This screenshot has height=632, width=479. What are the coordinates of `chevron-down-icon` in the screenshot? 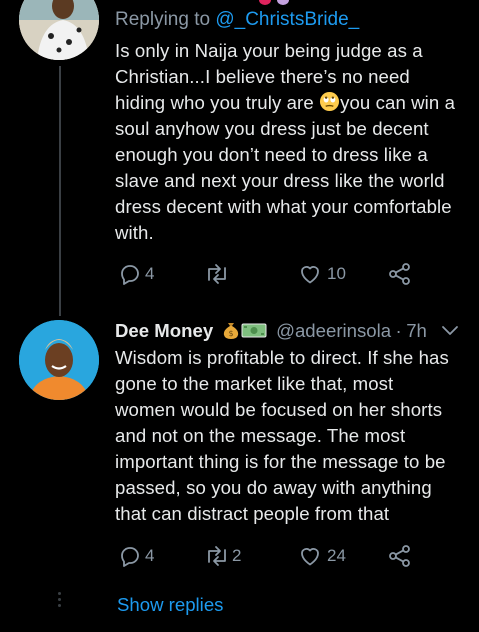 It's located at (450, 331).